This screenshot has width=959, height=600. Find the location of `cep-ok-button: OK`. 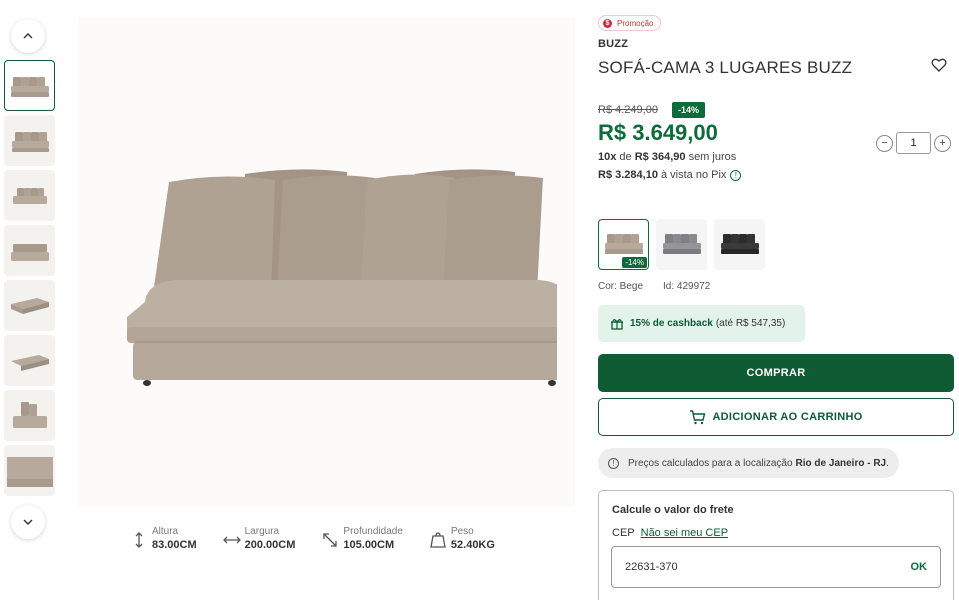

cep-ok-button: OK is located at coordinates (919, 567).